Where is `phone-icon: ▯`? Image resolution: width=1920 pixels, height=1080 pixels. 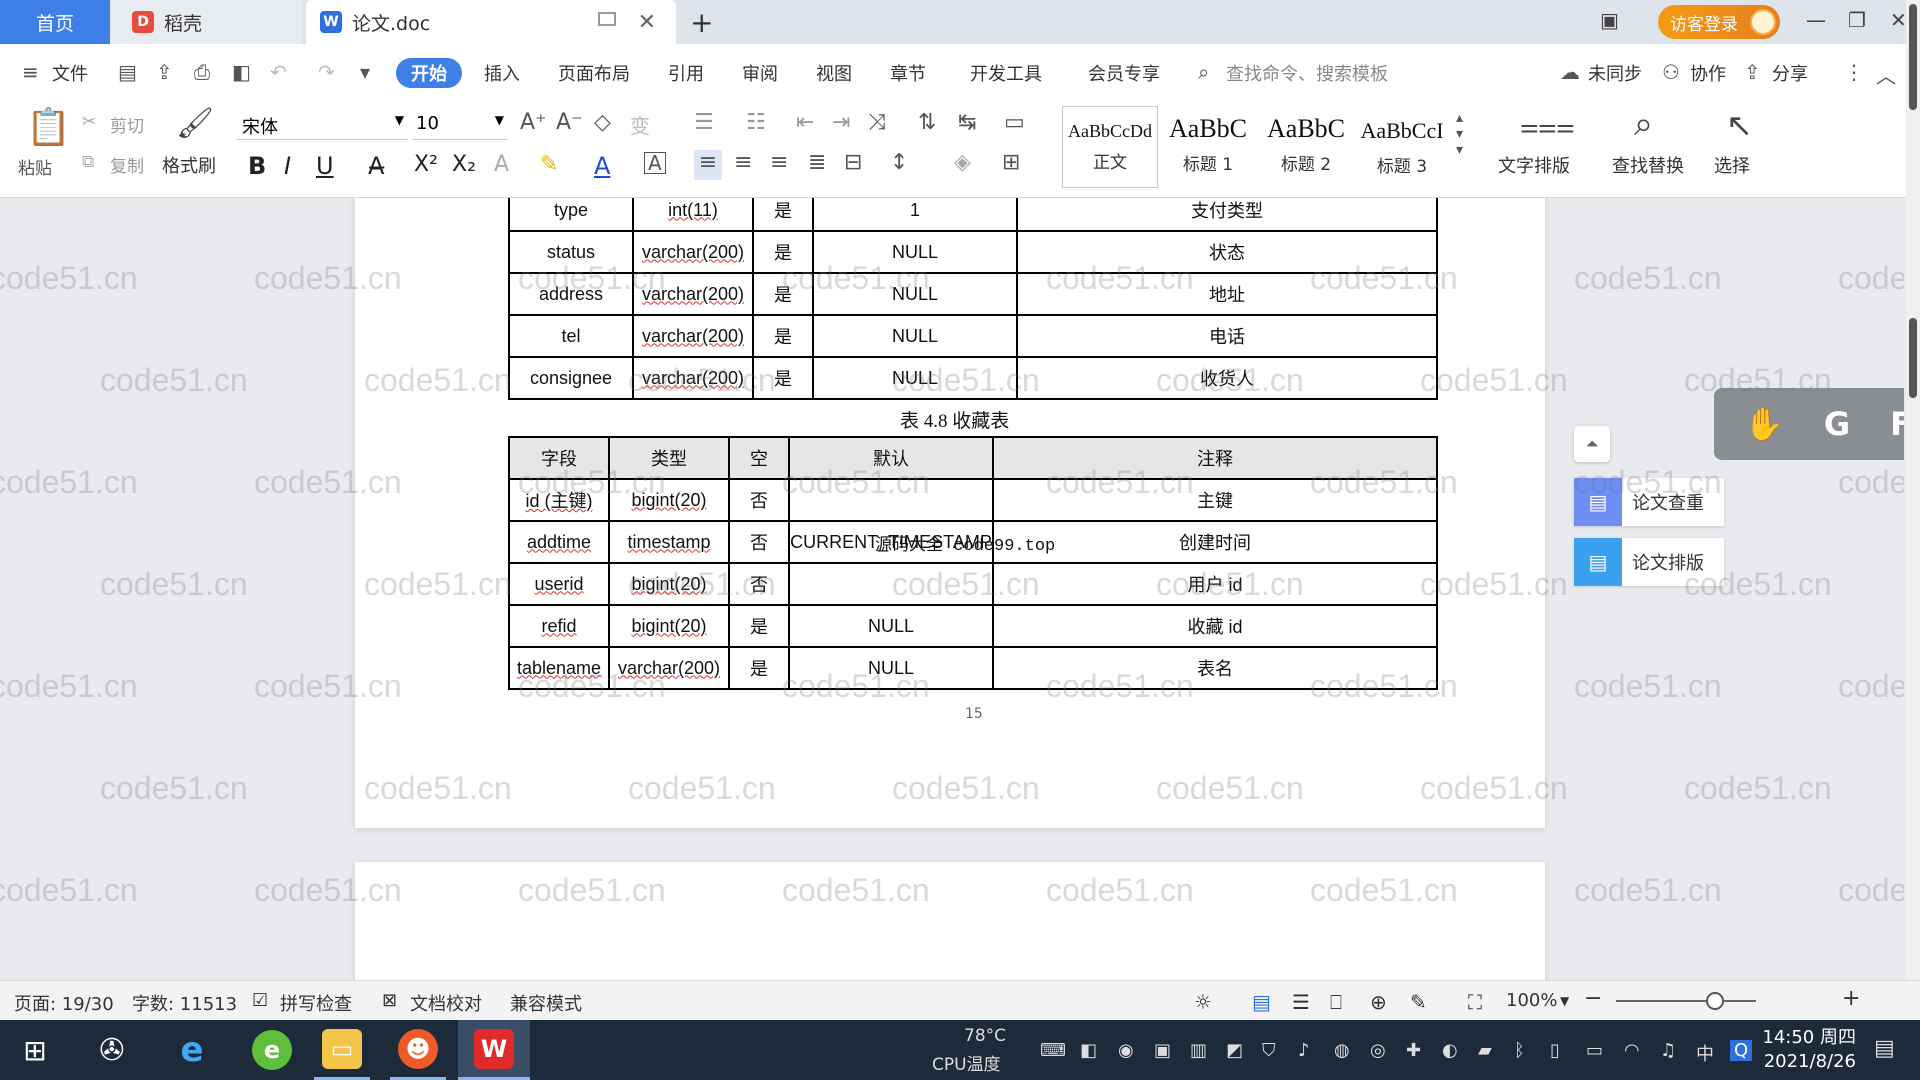
phone-icon: ▯ is located at coordinates (1555, 1050).